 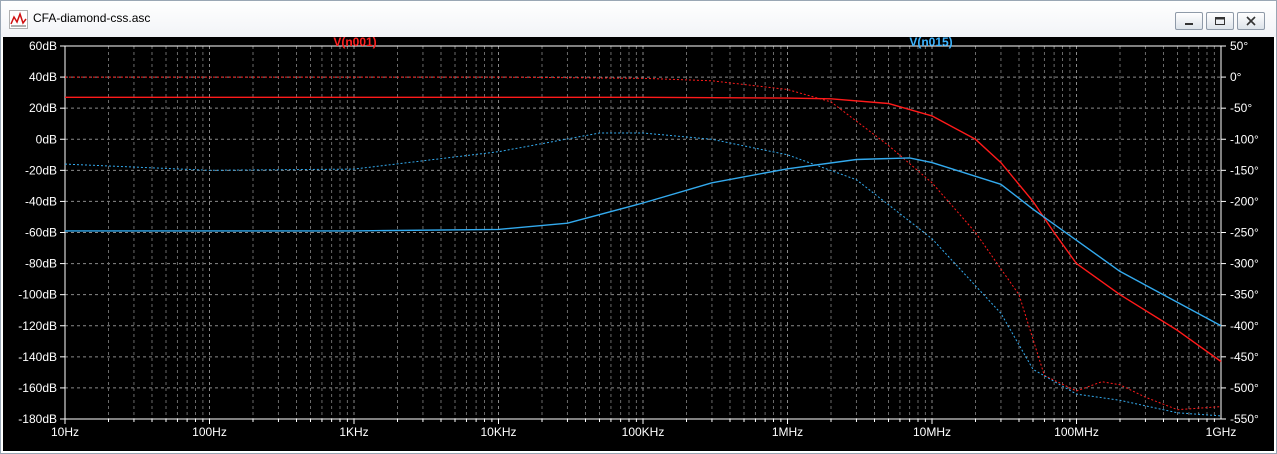 What do you see at coordinates (37, 326) in the screenshot?
I see `y-left-tick-label: -120dB` at bounding box center [37, 326].